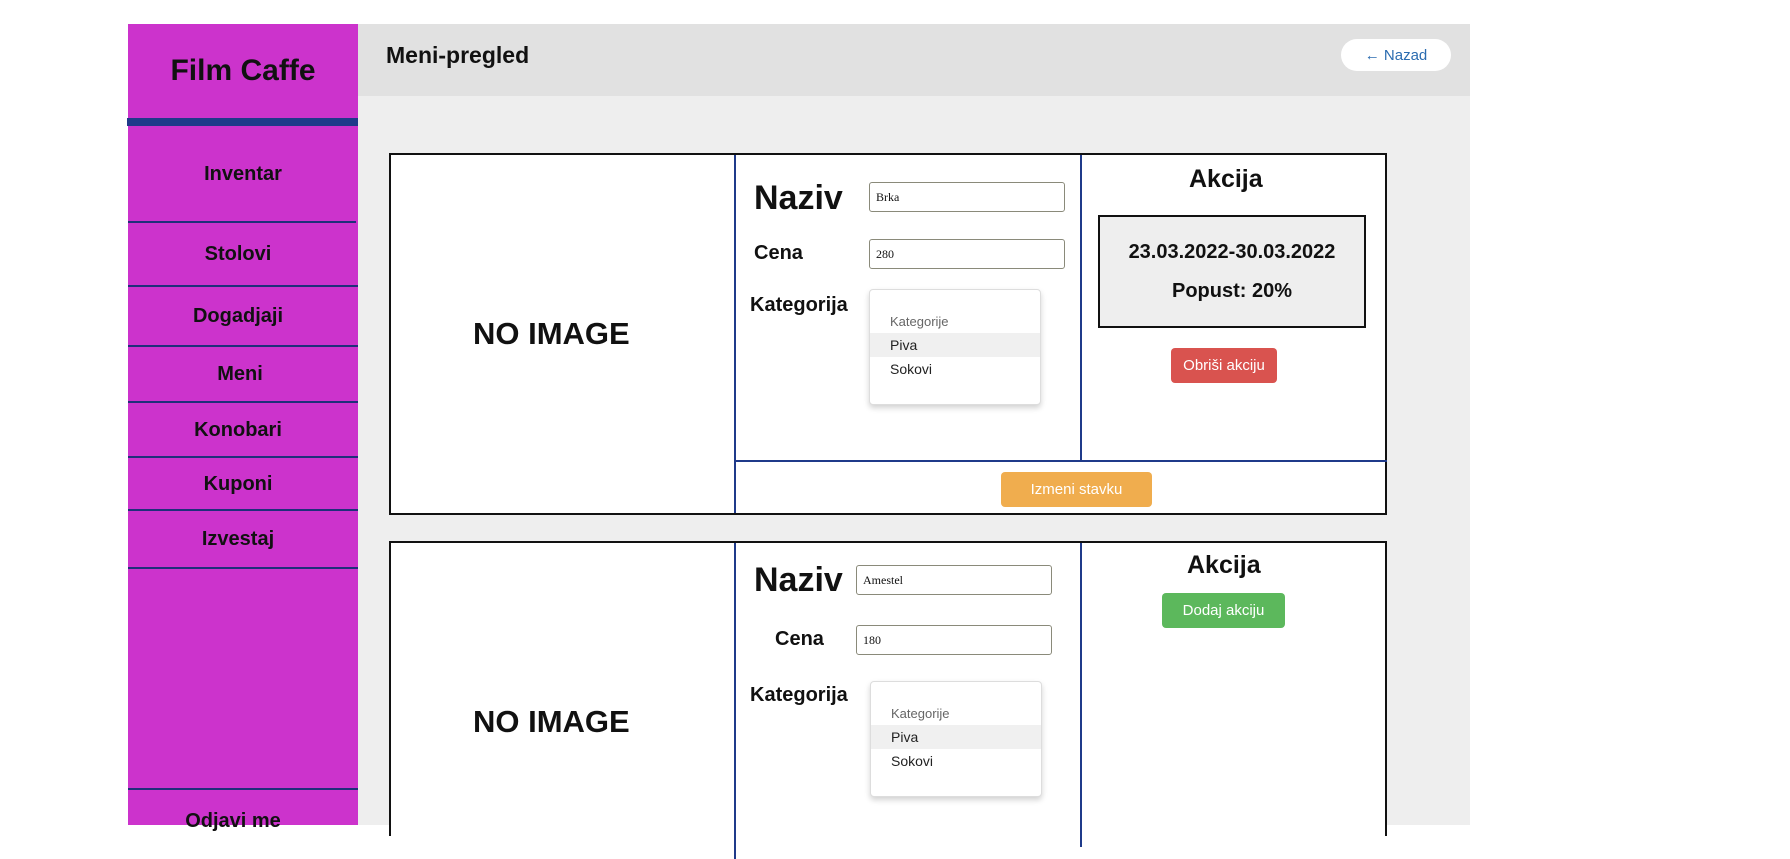 The height and width of the screenshot is (859, 1790). I want to click on brand-title: Film Caffe, so click(243, 70).